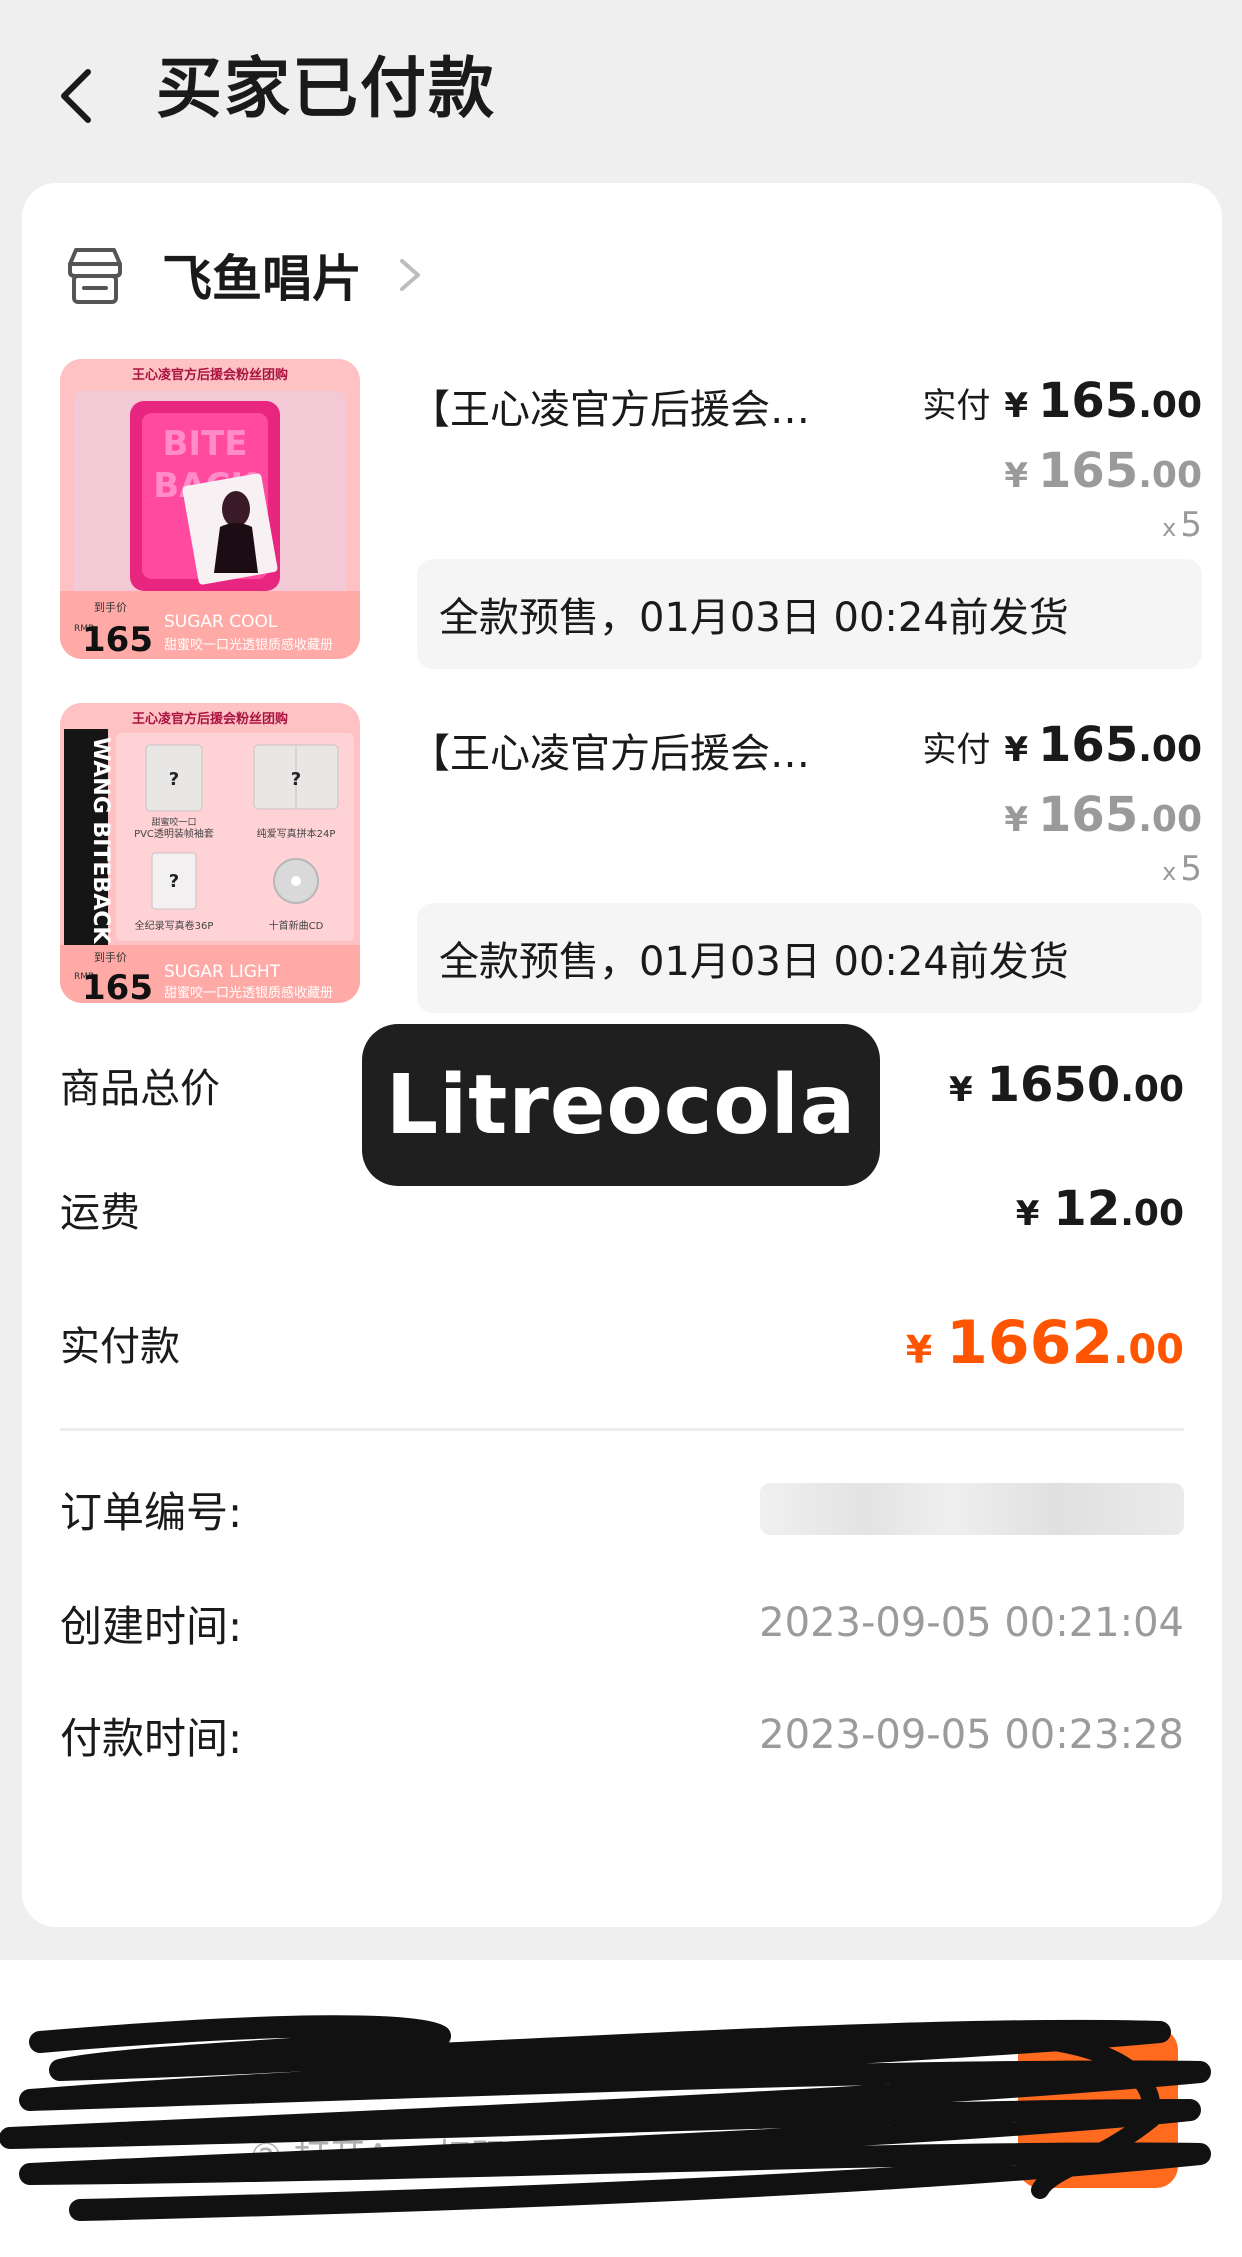  I want to click on order-number-label: 订单编号:, so click(151, 1512).